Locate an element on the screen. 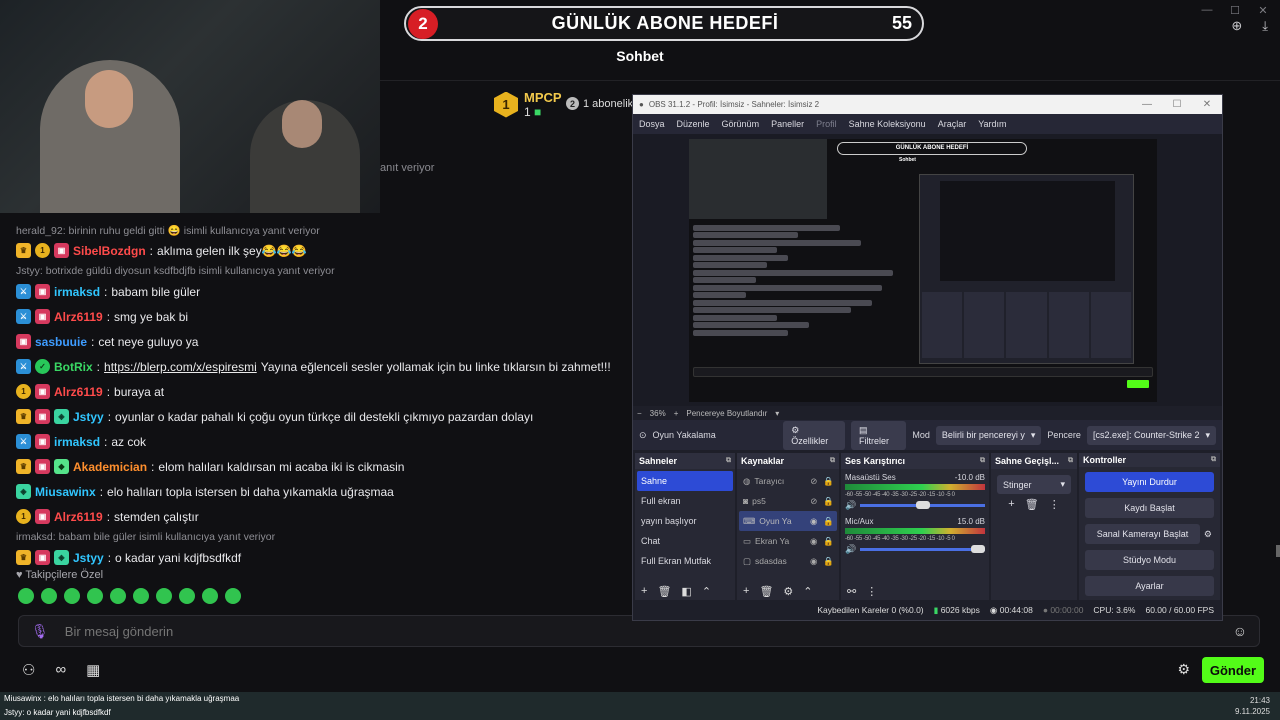  menu-item: Düzenle is located at coordinates (693, 124).